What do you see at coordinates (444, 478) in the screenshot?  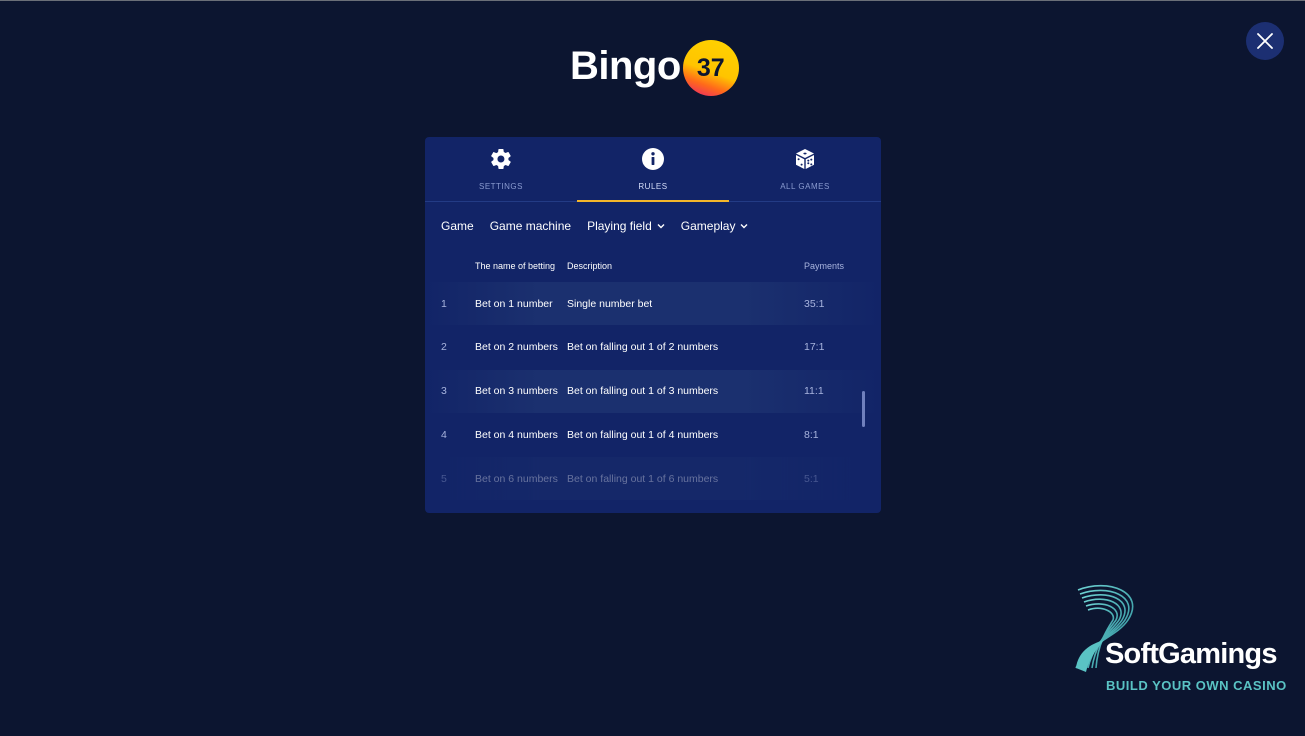 I see `row-index: 5` at bounding box center [444, 478].